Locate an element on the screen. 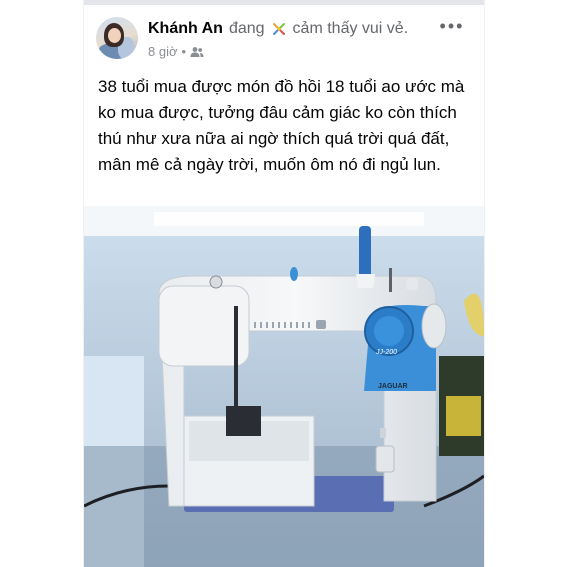  svg-text: JJ-200 is located at coordinates (386, 352).